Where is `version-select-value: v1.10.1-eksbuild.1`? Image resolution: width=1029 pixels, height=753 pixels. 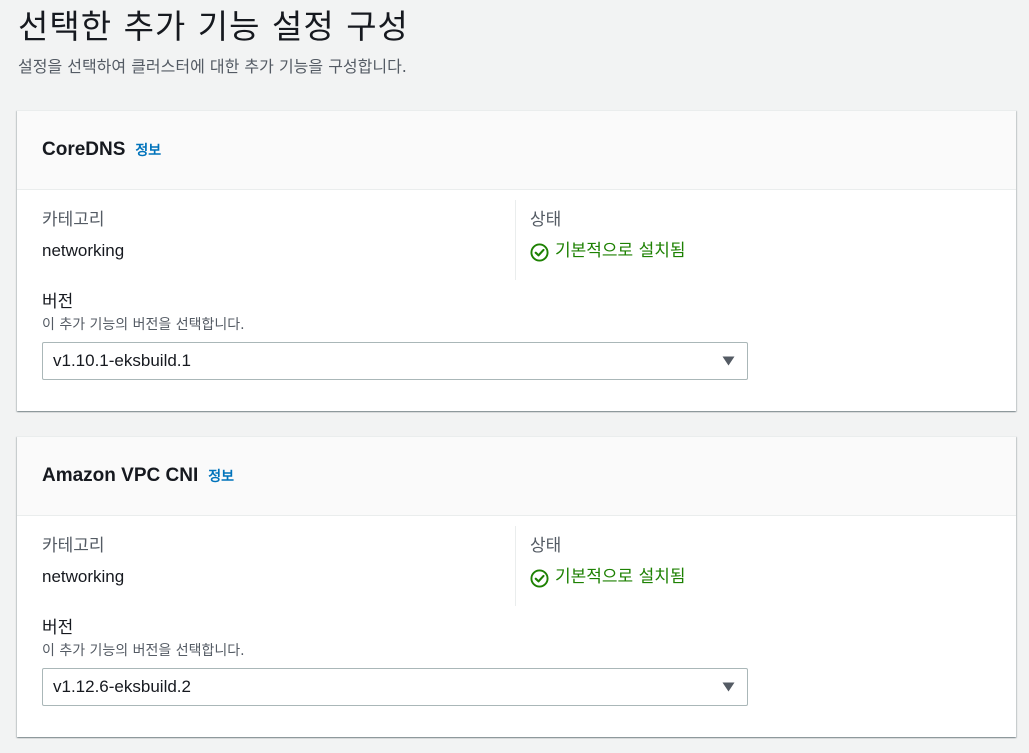 version-select-value: v1.10.1-eksbuild.1 is located at coordinates (122, 360).